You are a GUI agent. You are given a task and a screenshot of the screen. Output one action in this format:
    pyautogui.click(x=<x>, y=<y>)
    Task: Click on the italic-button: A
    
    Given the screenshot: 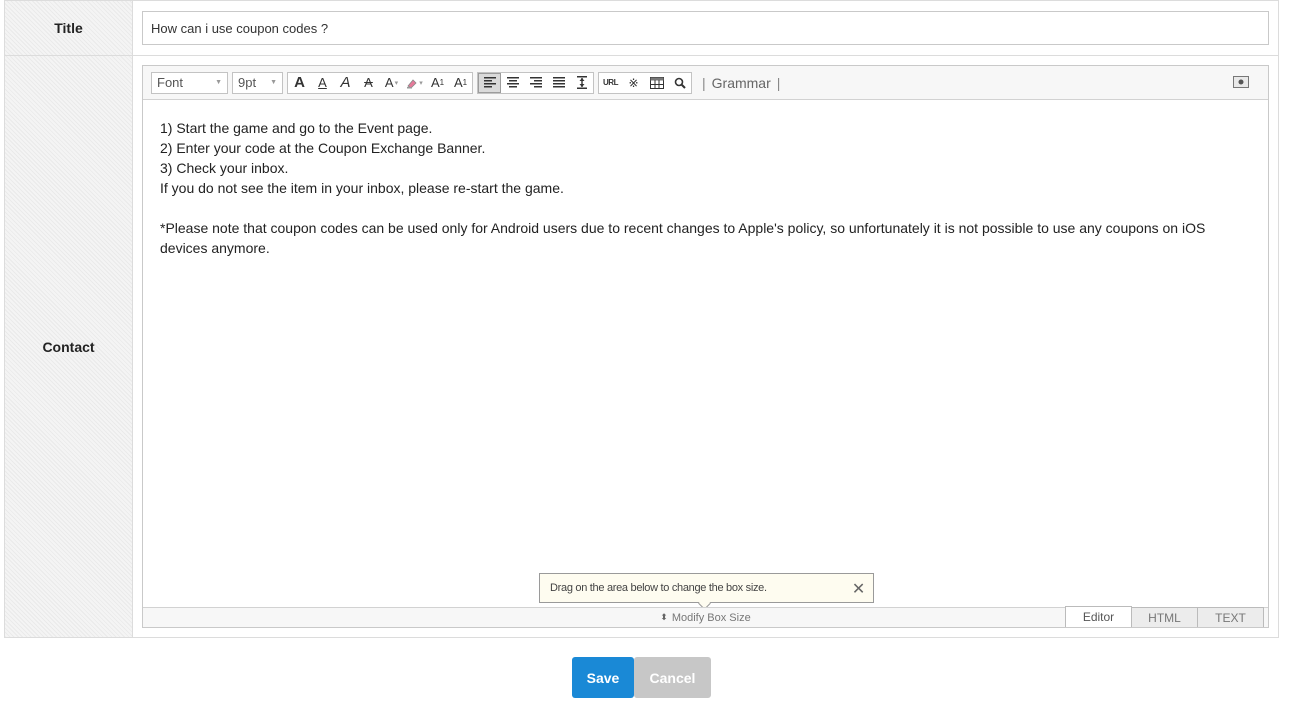 What is the action you would take?
    pyautogui.click(x=345, y=83)
    